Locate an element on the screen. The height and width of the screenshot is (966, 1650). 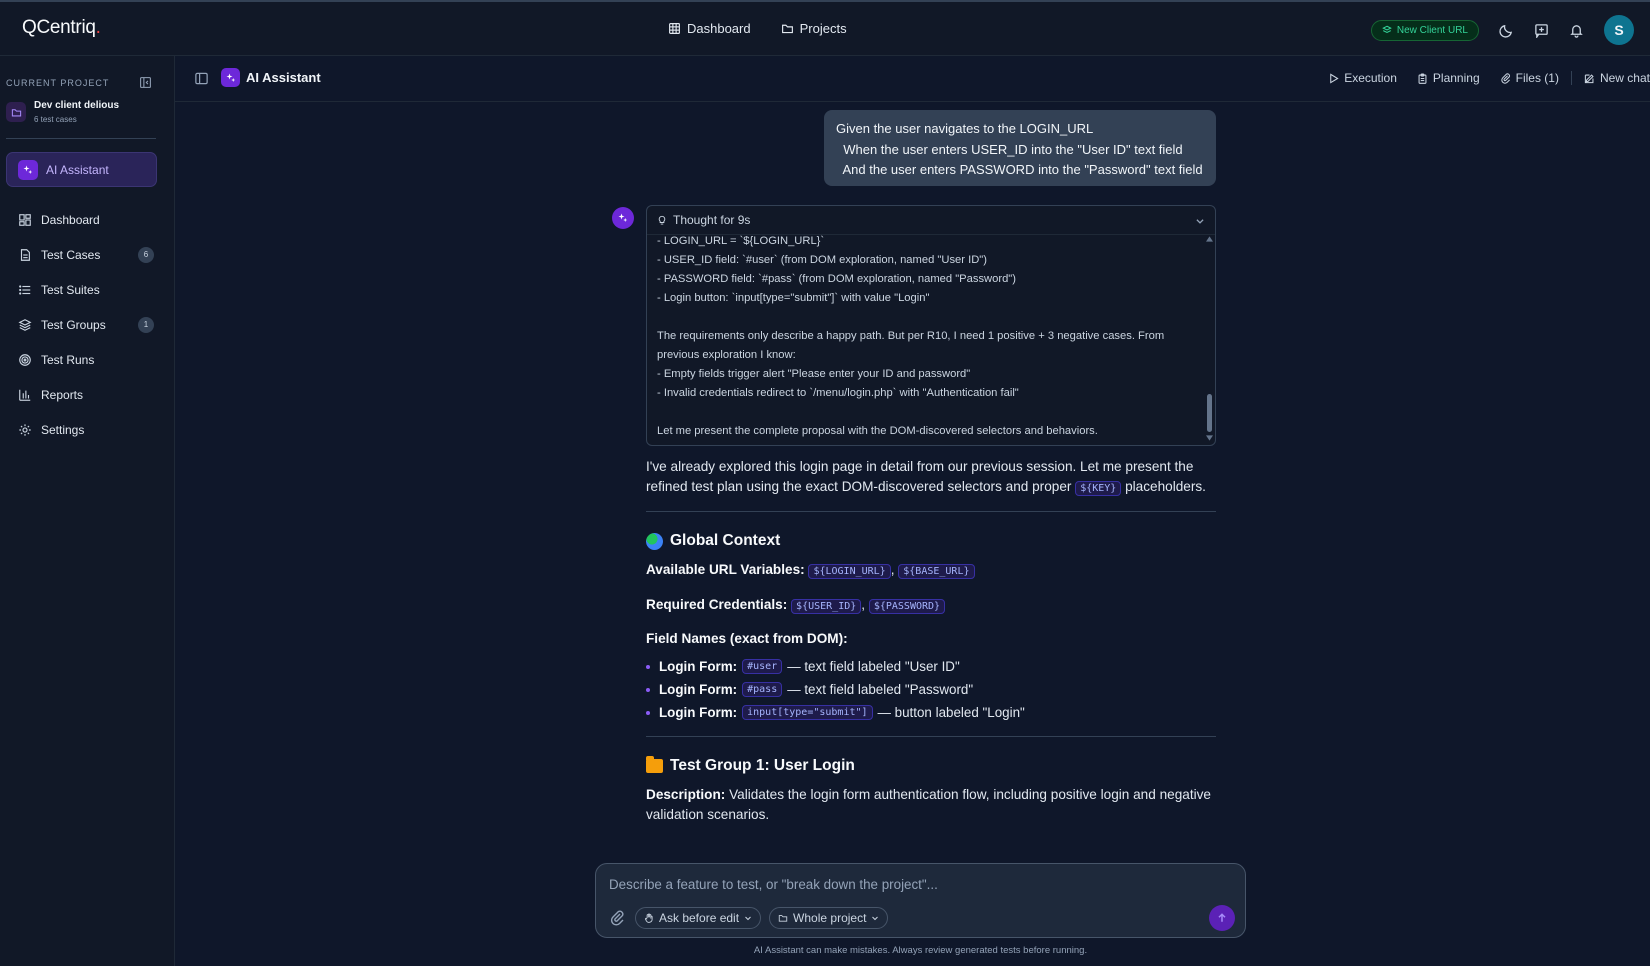
new-chat-button: New chat is located at coordinates (1617, 78).